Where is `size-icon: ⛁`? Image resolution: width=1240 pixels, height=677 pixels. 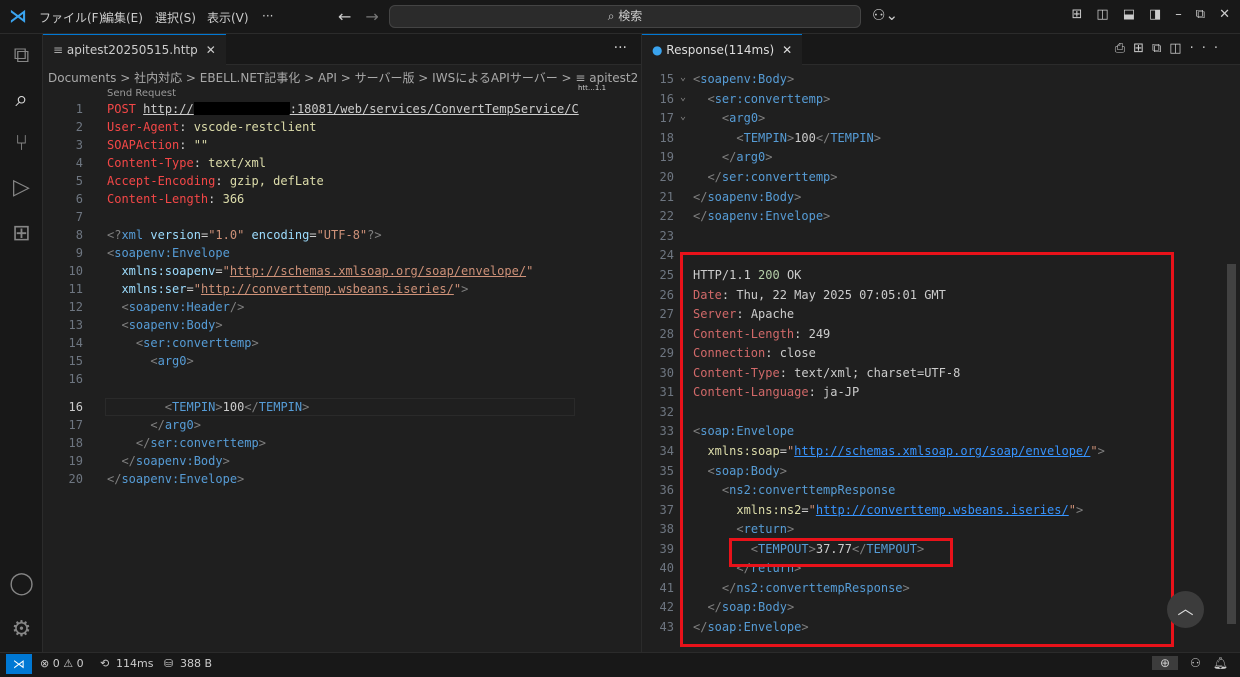
size-icon: ⛁ is located at coordinates (169, 663).